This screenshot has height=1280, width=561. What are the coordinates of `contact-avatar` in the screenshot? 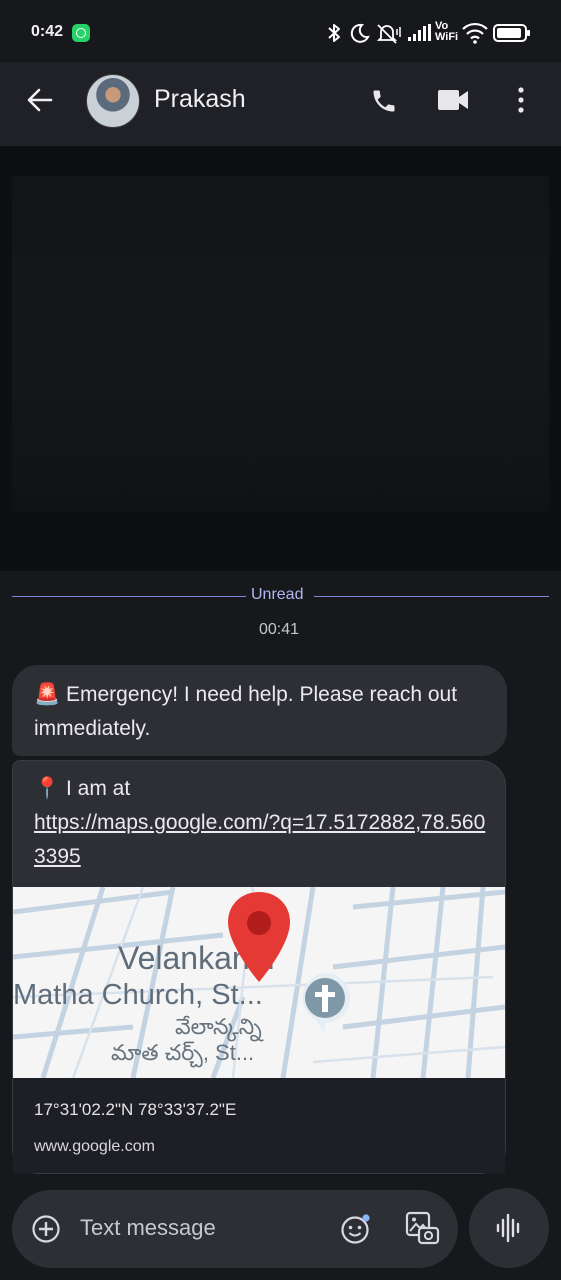 It's located at (113, 101).